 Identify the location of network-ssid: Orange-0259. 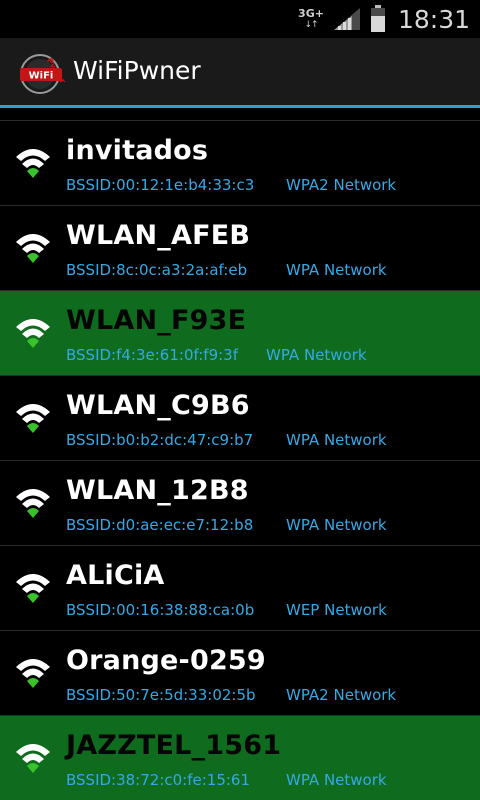
(166, 660).